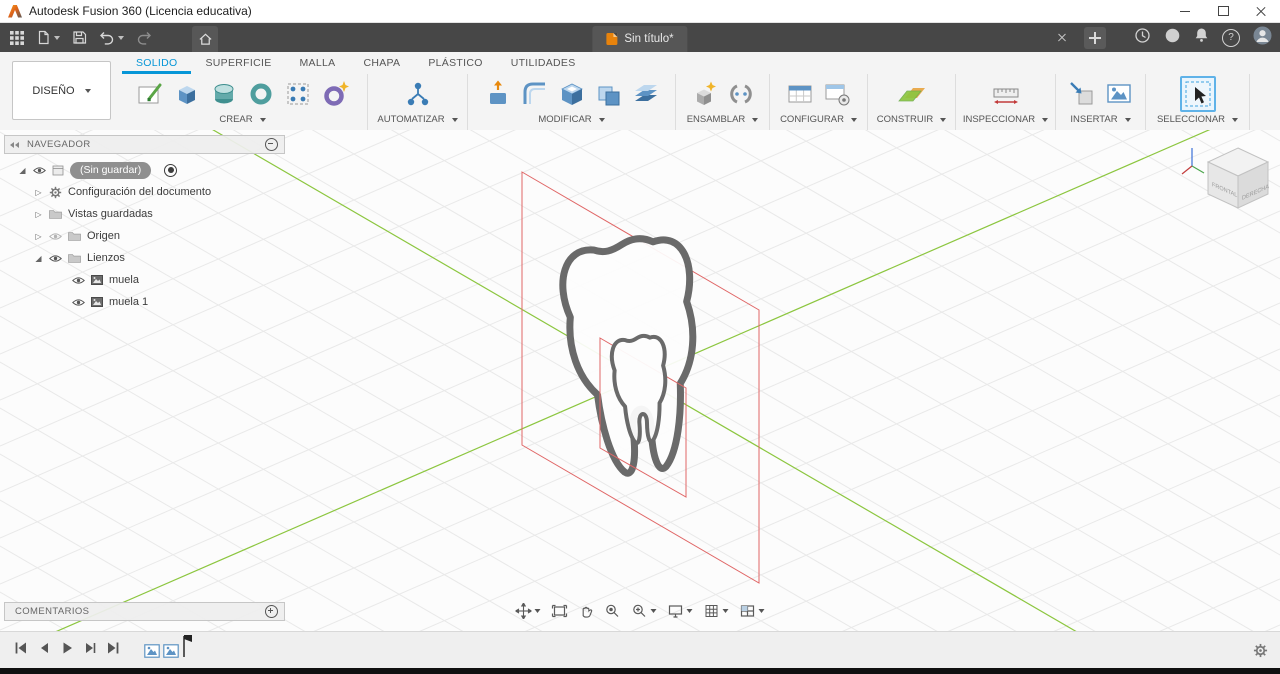  Describe the element at coordinates (1006, 119) in the screenshot. I see `group-inspeccionar-menu: INSPECCIONAR` at that location.